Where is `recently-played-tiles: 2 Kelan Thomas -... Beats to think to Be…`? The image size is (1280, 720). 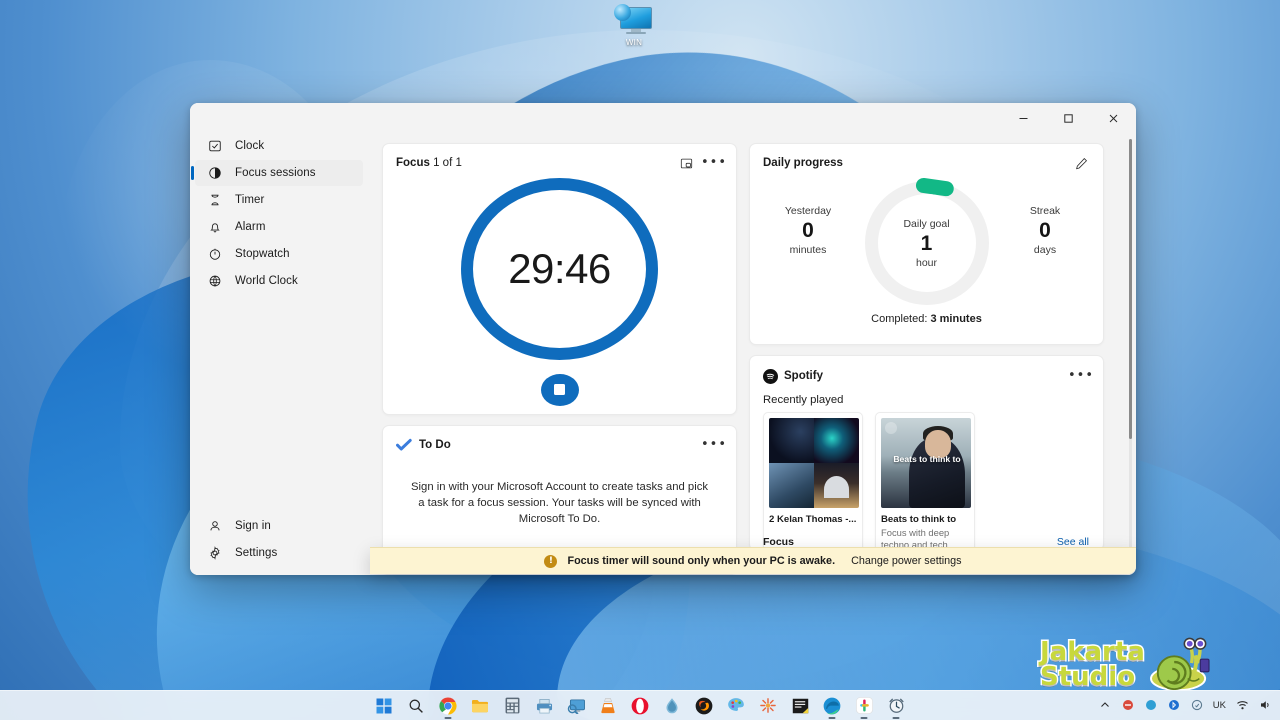
recently-played-tiles: 2 Kelan Thomas -... Beats to think to Be… is located at coordinates (926, 478).